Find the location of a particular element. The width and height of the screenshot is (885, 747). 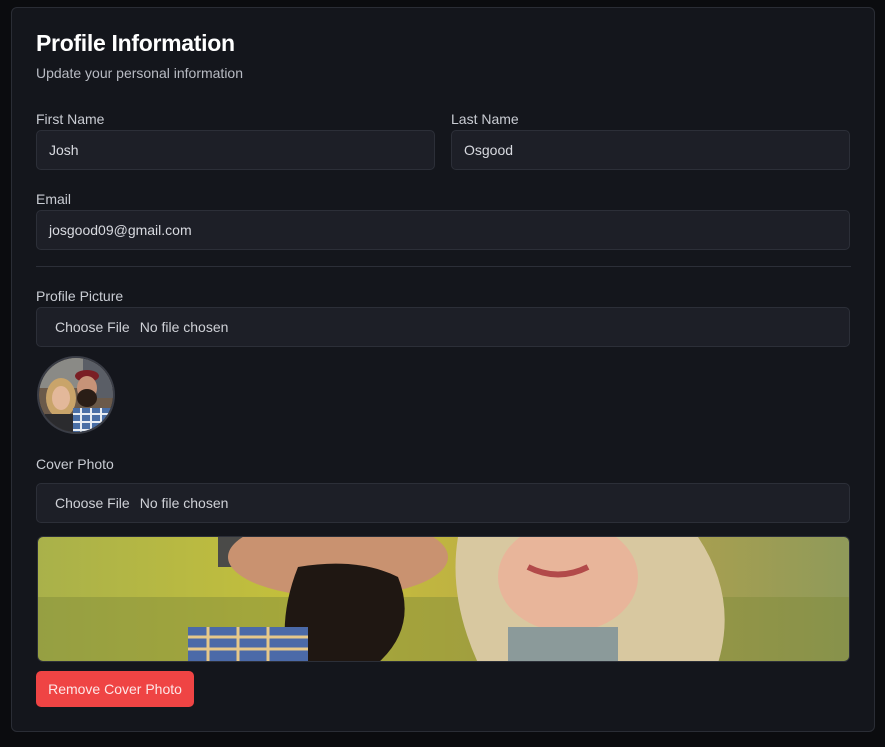

cover-photo-file-input: Choose File No file chosen is located at coordinates (443, 503).